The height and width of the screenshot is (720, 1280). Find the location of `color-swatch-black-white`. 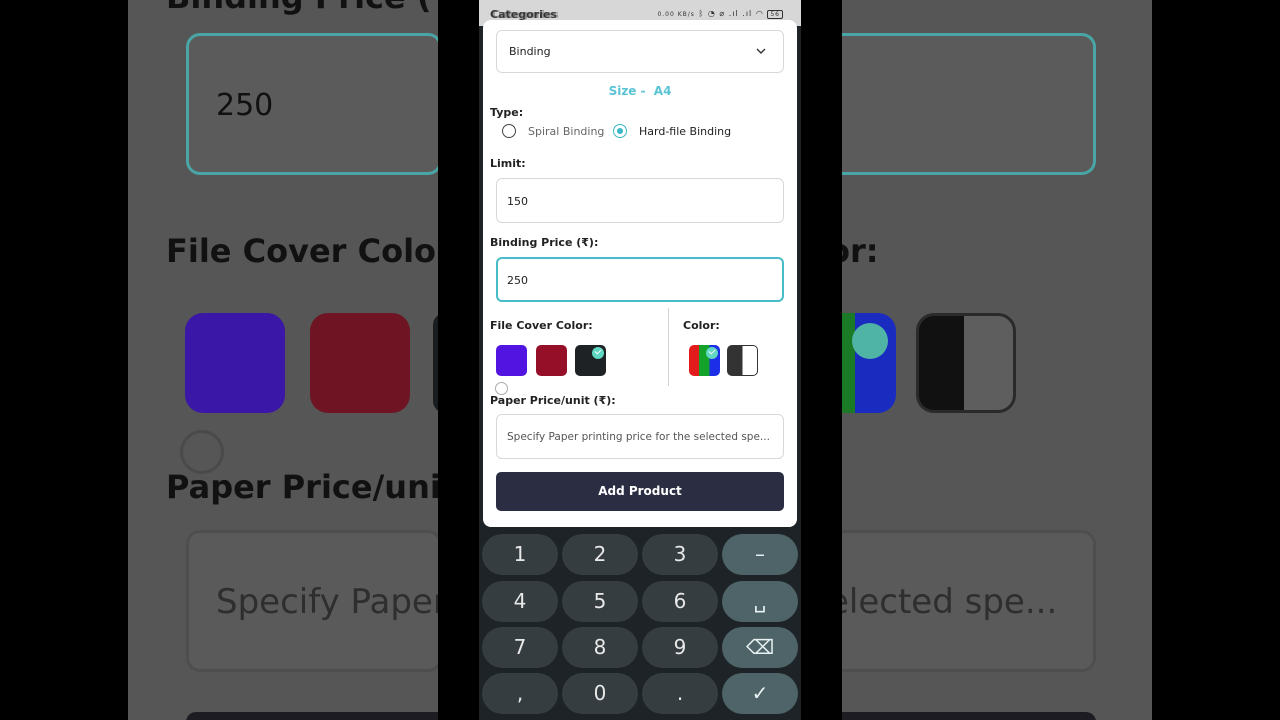

color-swatch-black-white is located at coordinates (742, 360).